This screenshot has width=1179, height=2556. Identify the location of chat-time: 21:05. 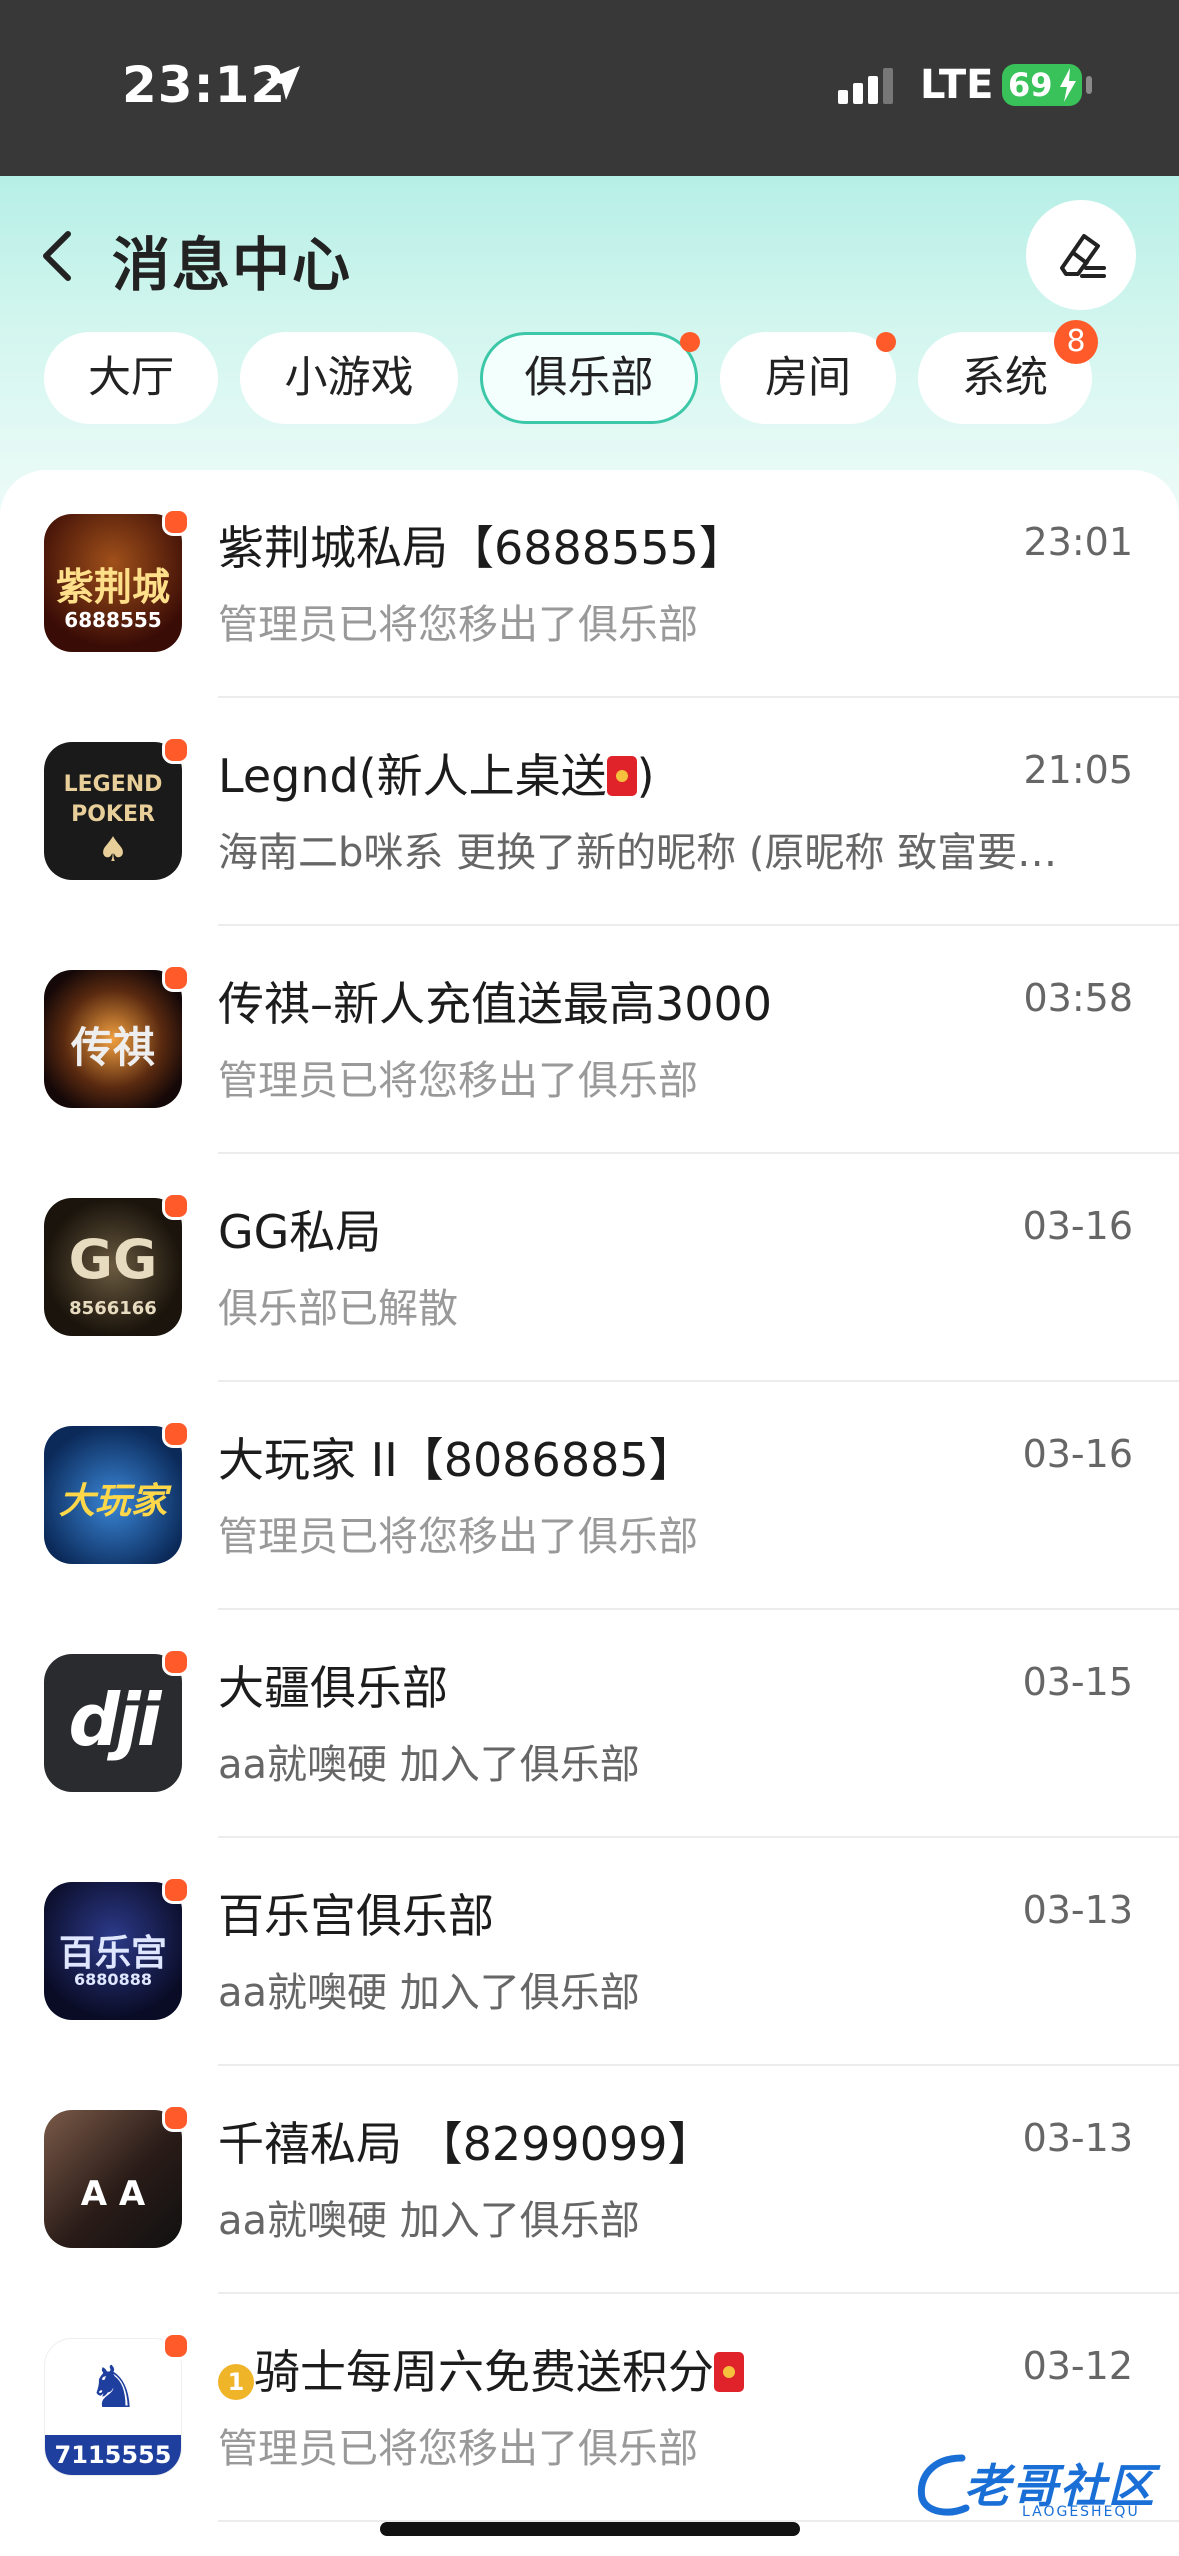
(1078, 770).